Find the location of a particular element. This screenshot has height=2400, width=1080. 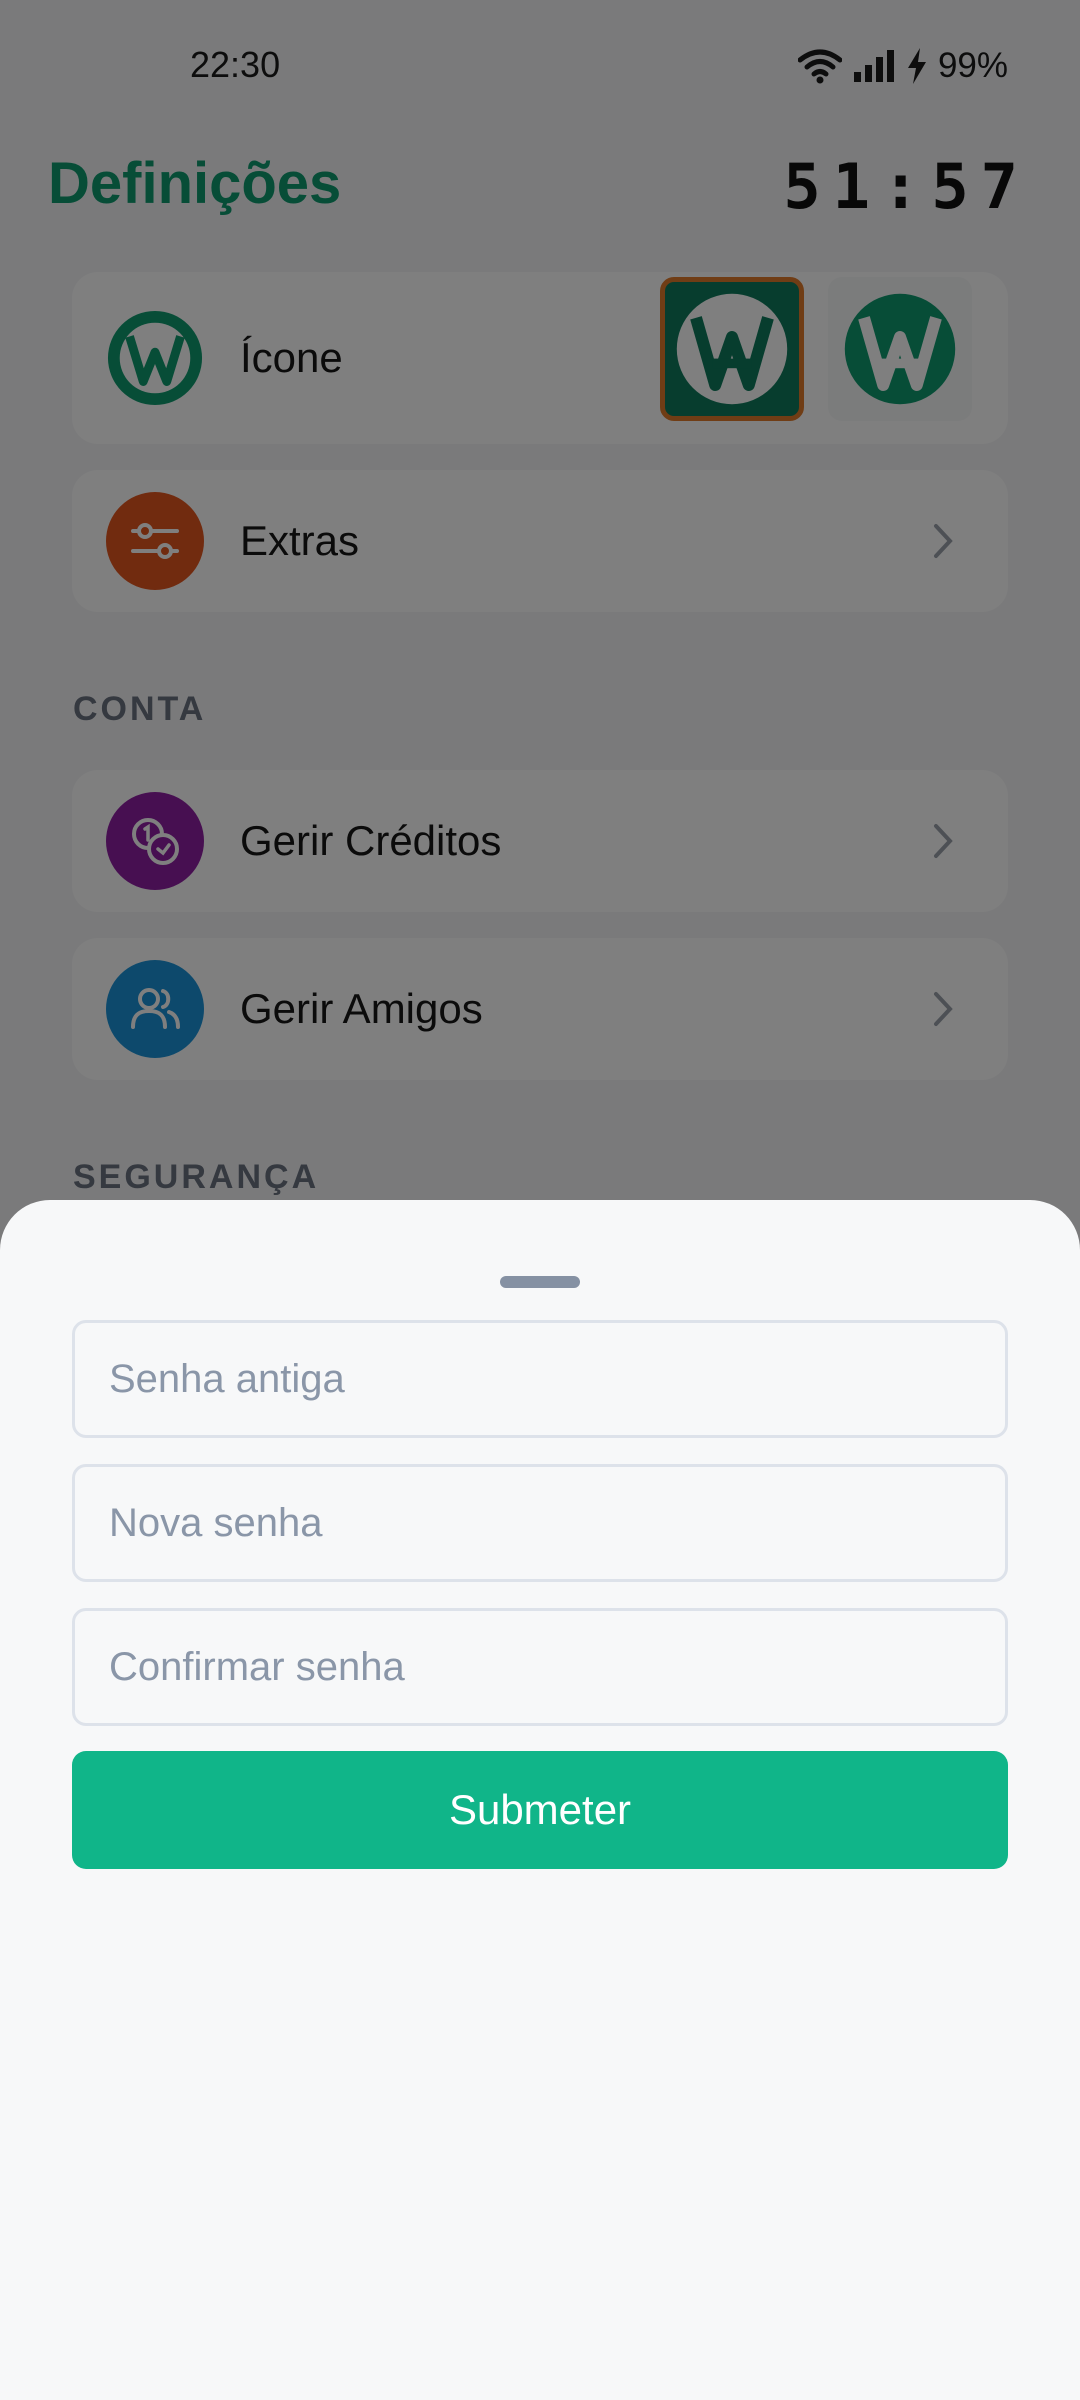

confirm-password-input is located at coordinates (540, 1667).